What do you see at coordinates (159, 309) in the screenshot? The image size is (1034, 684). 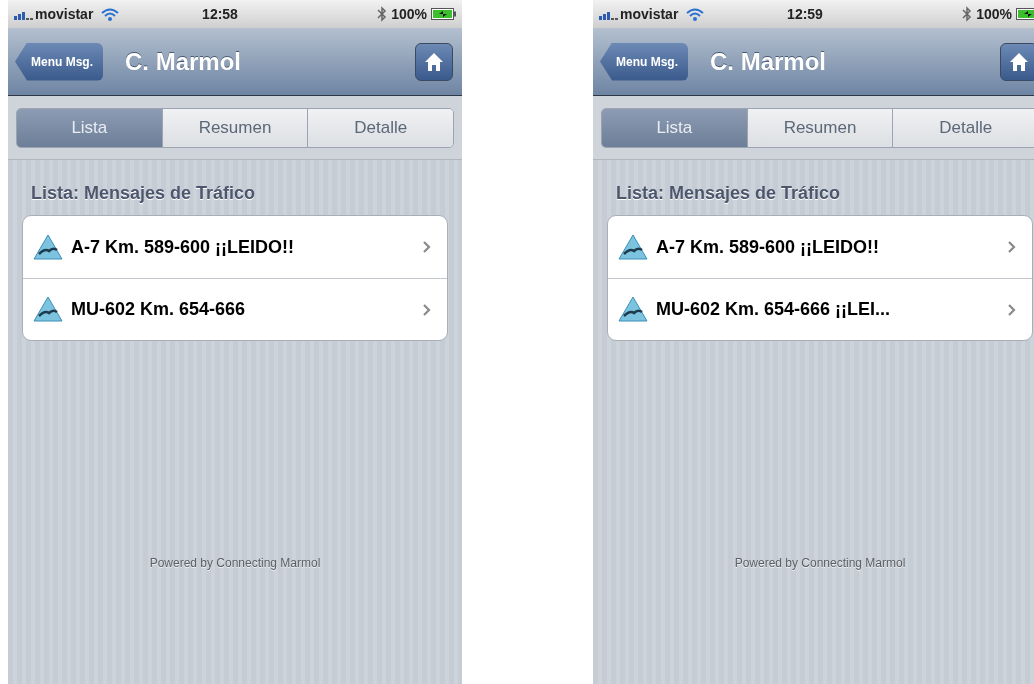 I see `row-title: MU-602 Km. 654-666` at bounding box center [159, 309].